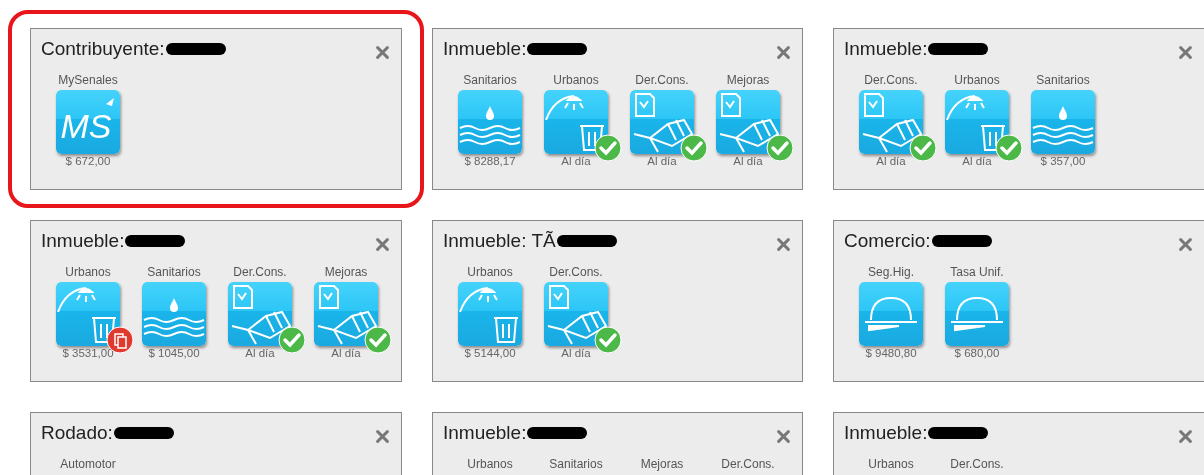  I want to click on amount-text: $ 8288,17, so click(490, 161).